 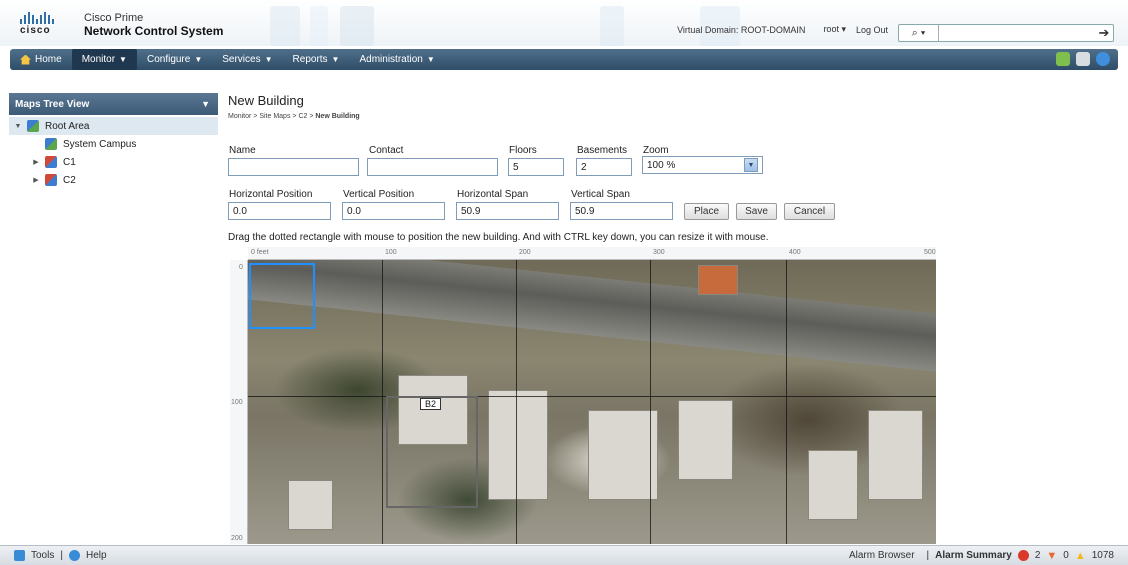 What do you see at coordinates (872, 30) in the screenshot?
I see `logout-link: Log Out` at bounding box center [872, 30].